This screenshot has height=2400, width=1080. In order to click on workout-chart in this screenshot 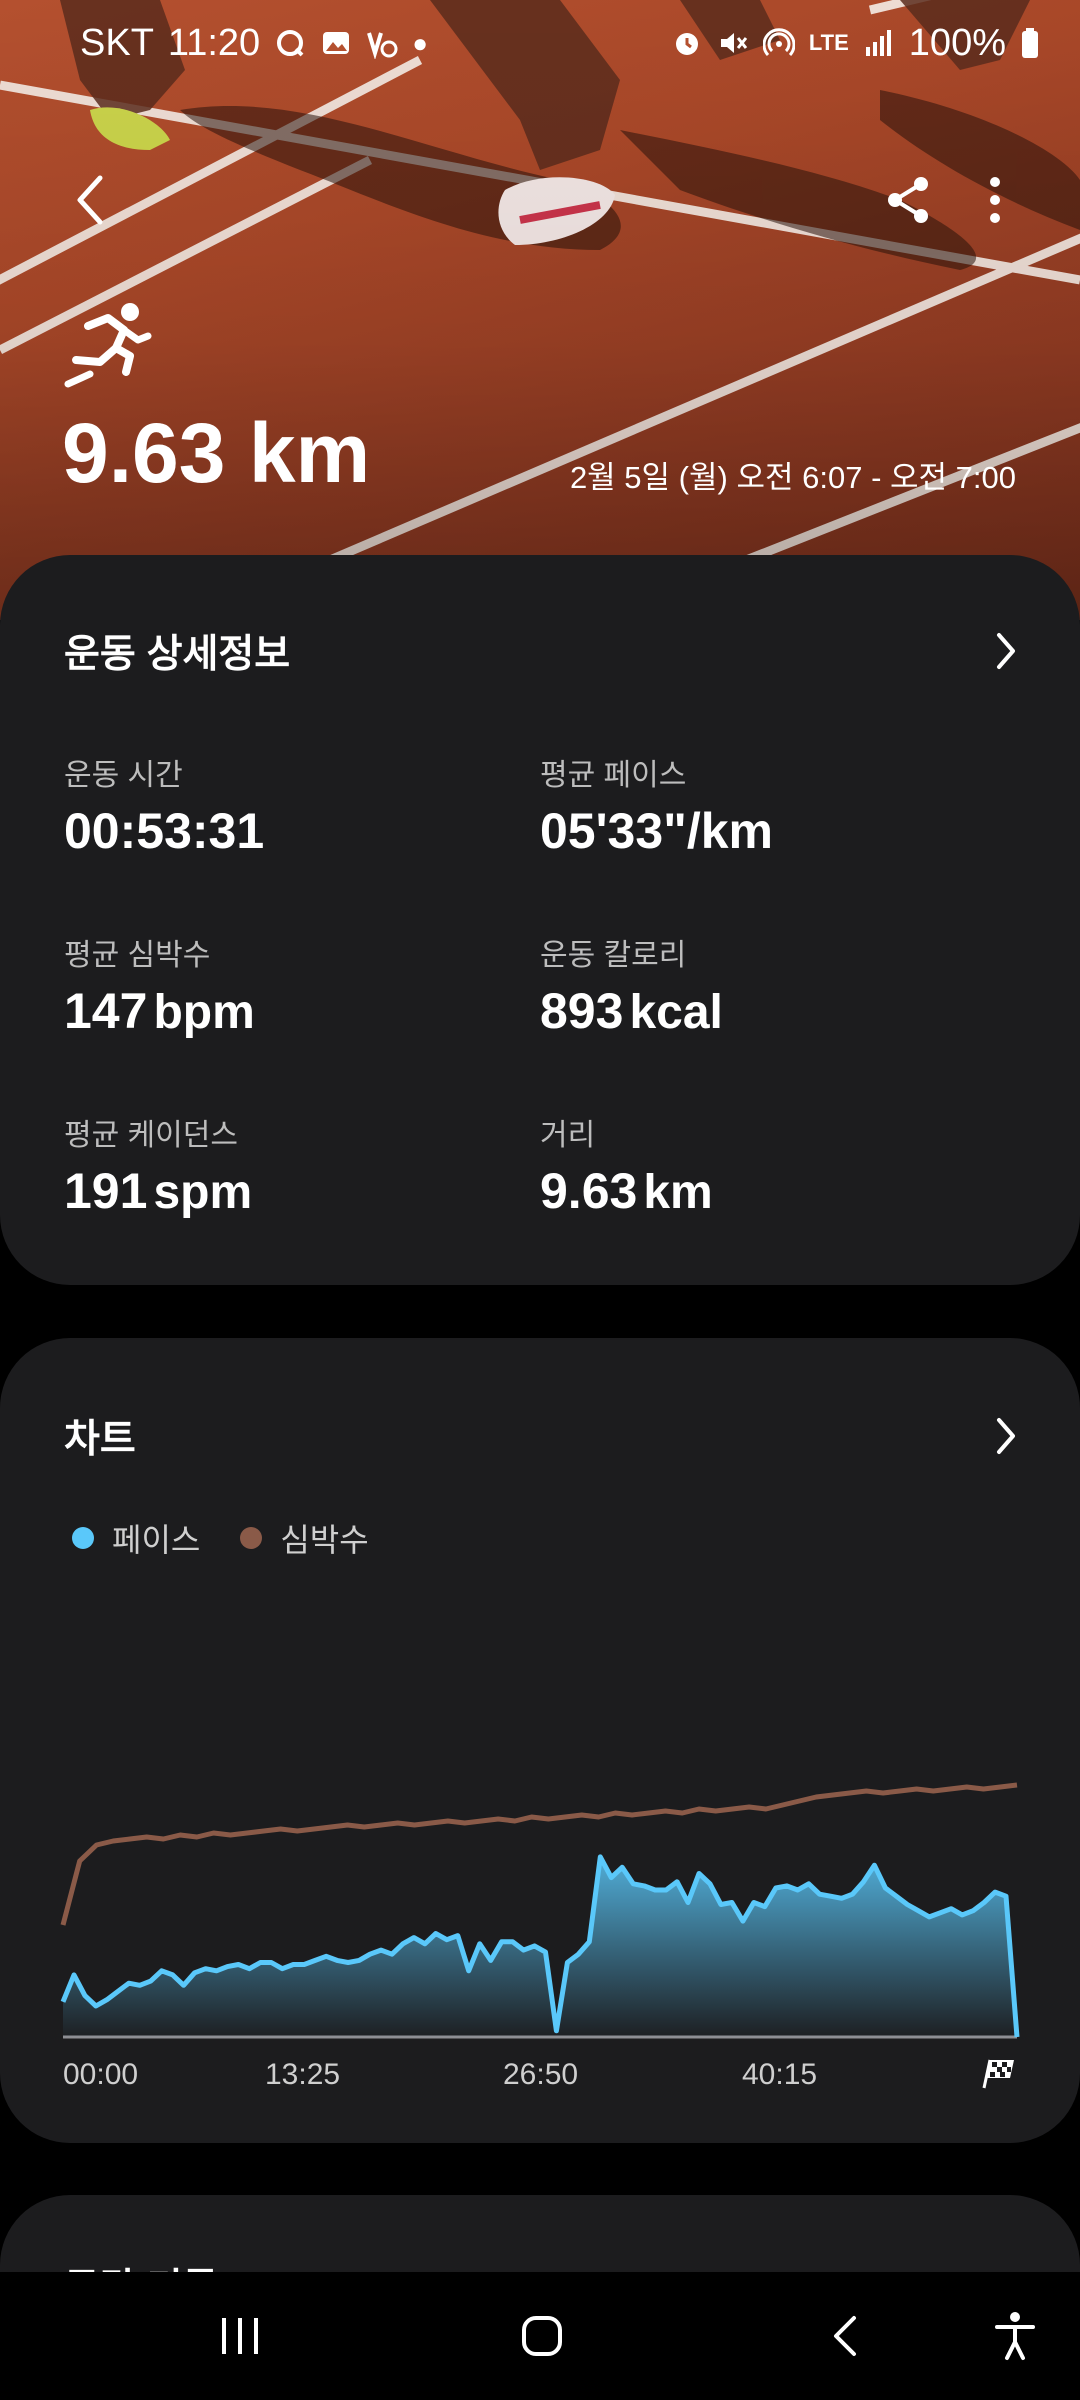, I will do `click(540, 1910)`.